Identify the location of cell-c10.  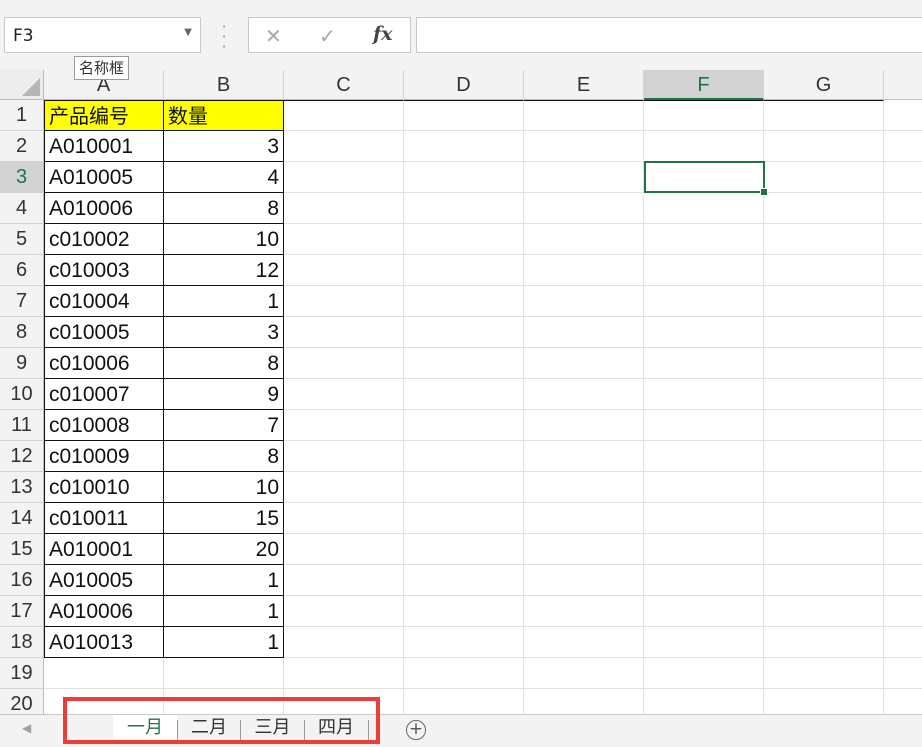
(344, 394).